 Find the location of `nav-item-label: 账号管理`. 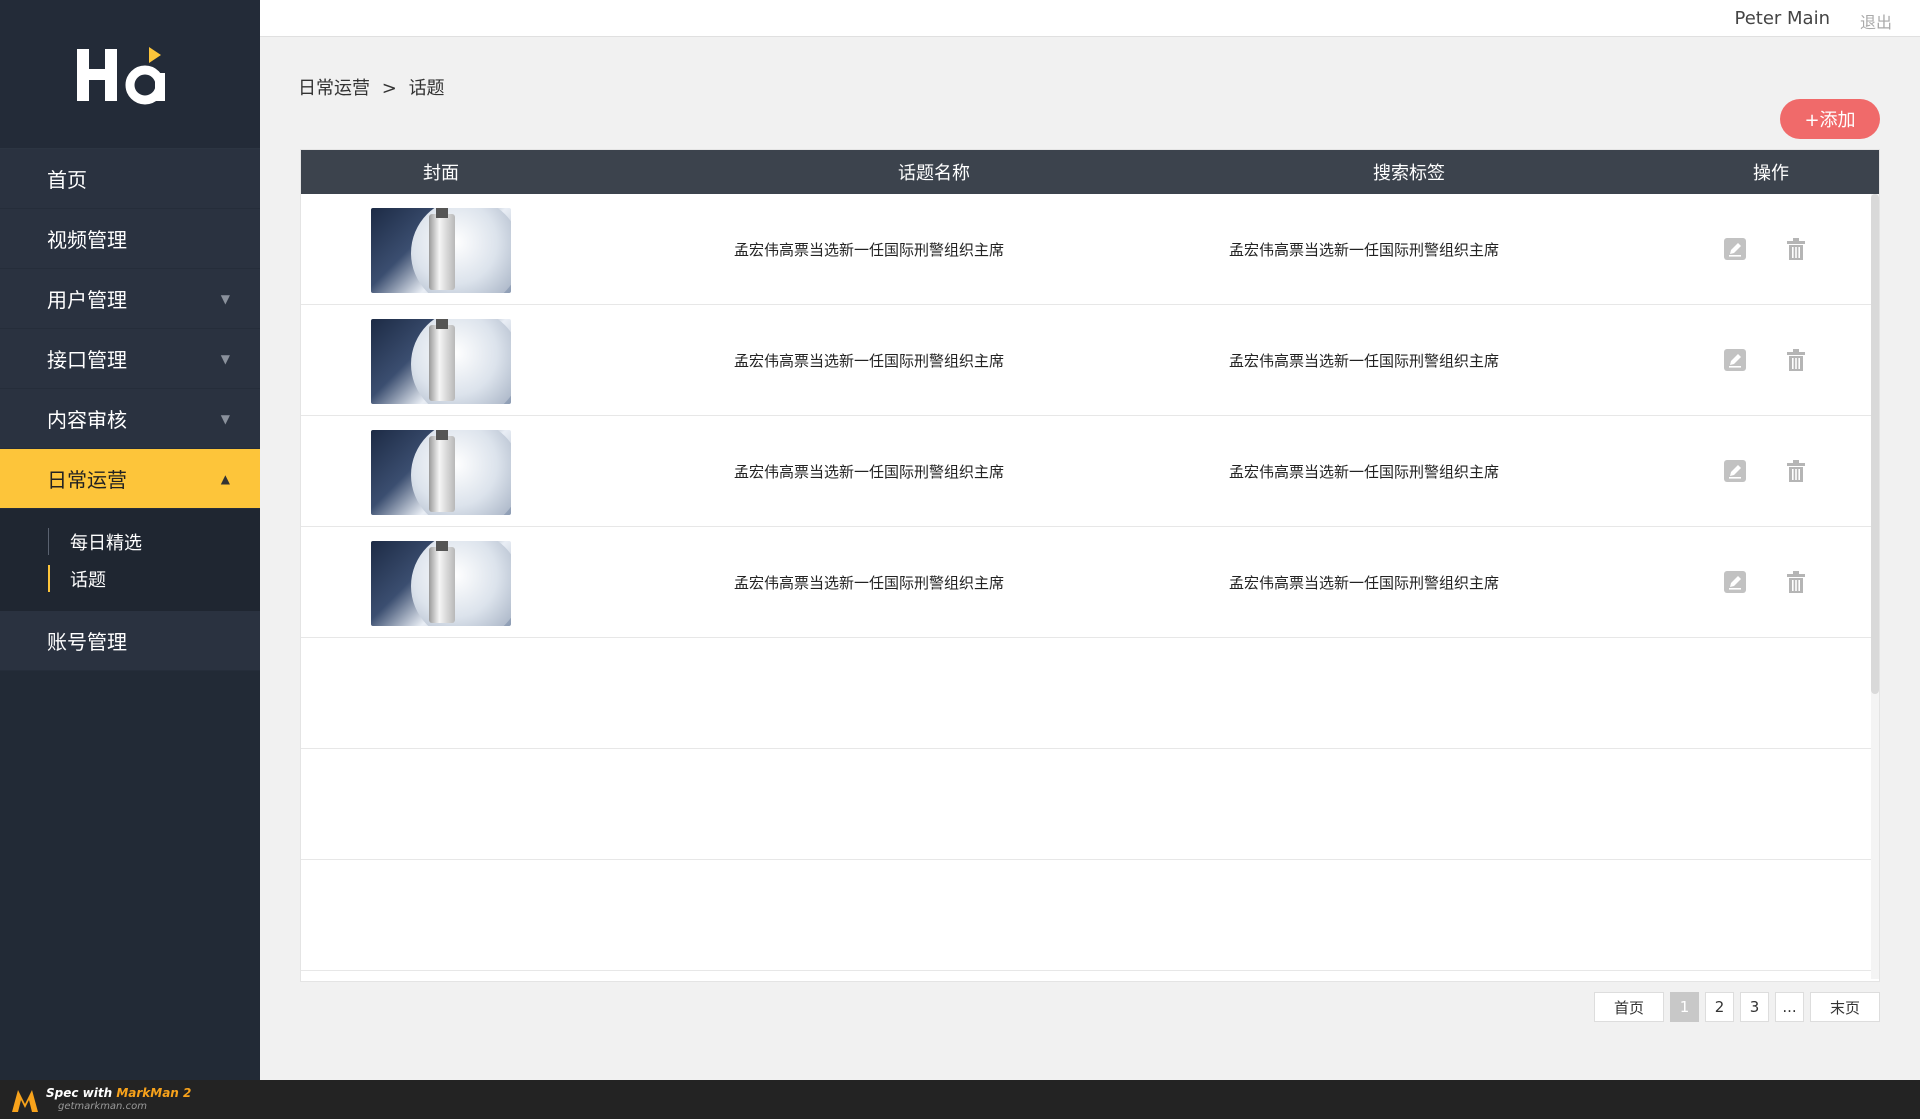

nav-item-label: 账号管理 is located at coordinates (87, 642).